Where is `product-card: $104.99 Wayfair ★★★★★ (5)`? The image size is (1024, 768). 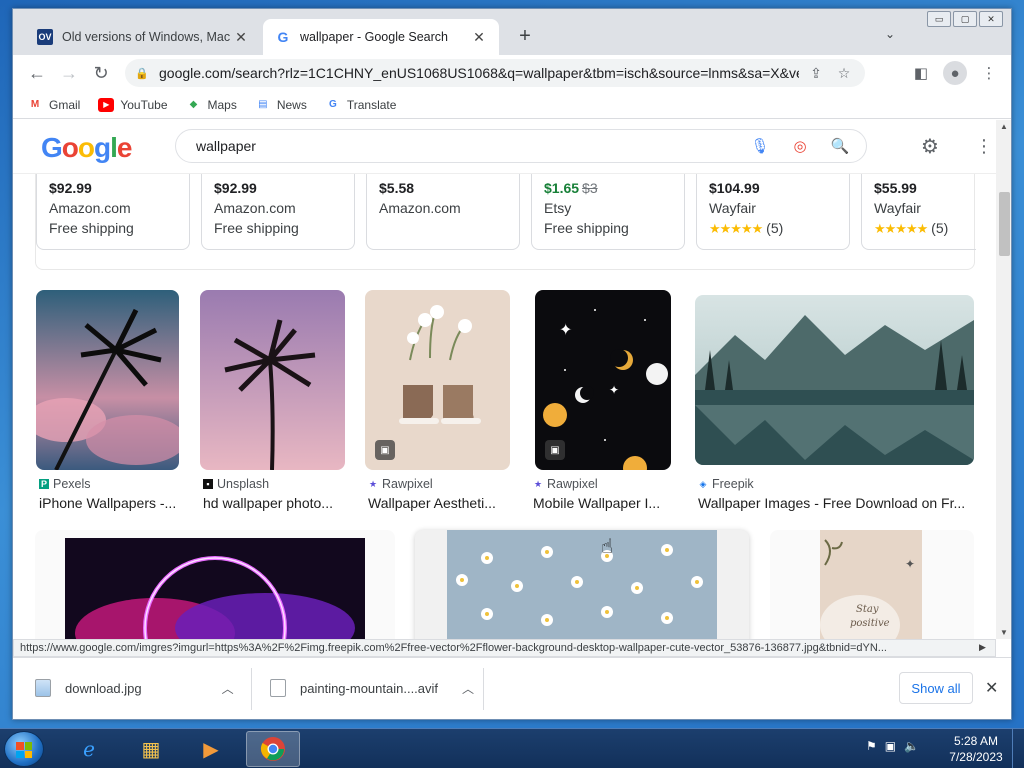 product-card: $104.99 Wayfair ★★★★★ (5) is located at coordinates (773, 212).